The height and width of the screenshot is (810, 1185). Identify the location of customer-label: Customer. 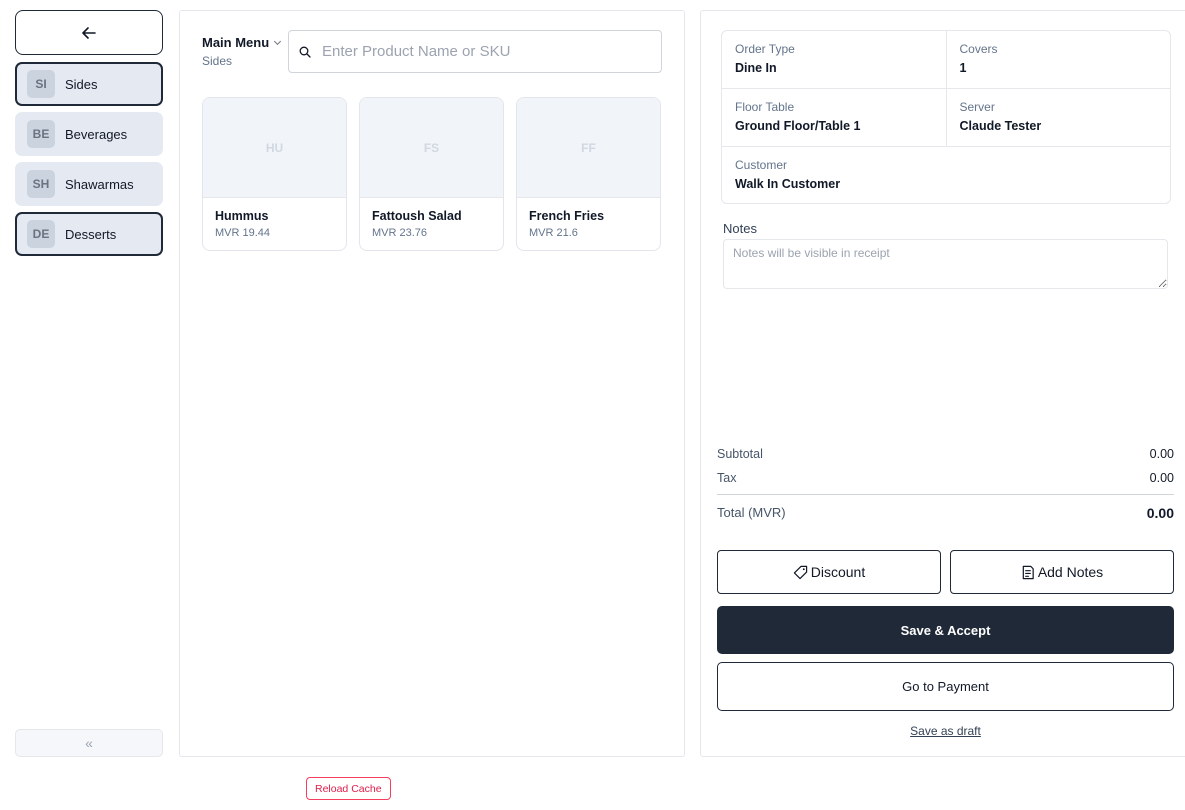
(761, 165).